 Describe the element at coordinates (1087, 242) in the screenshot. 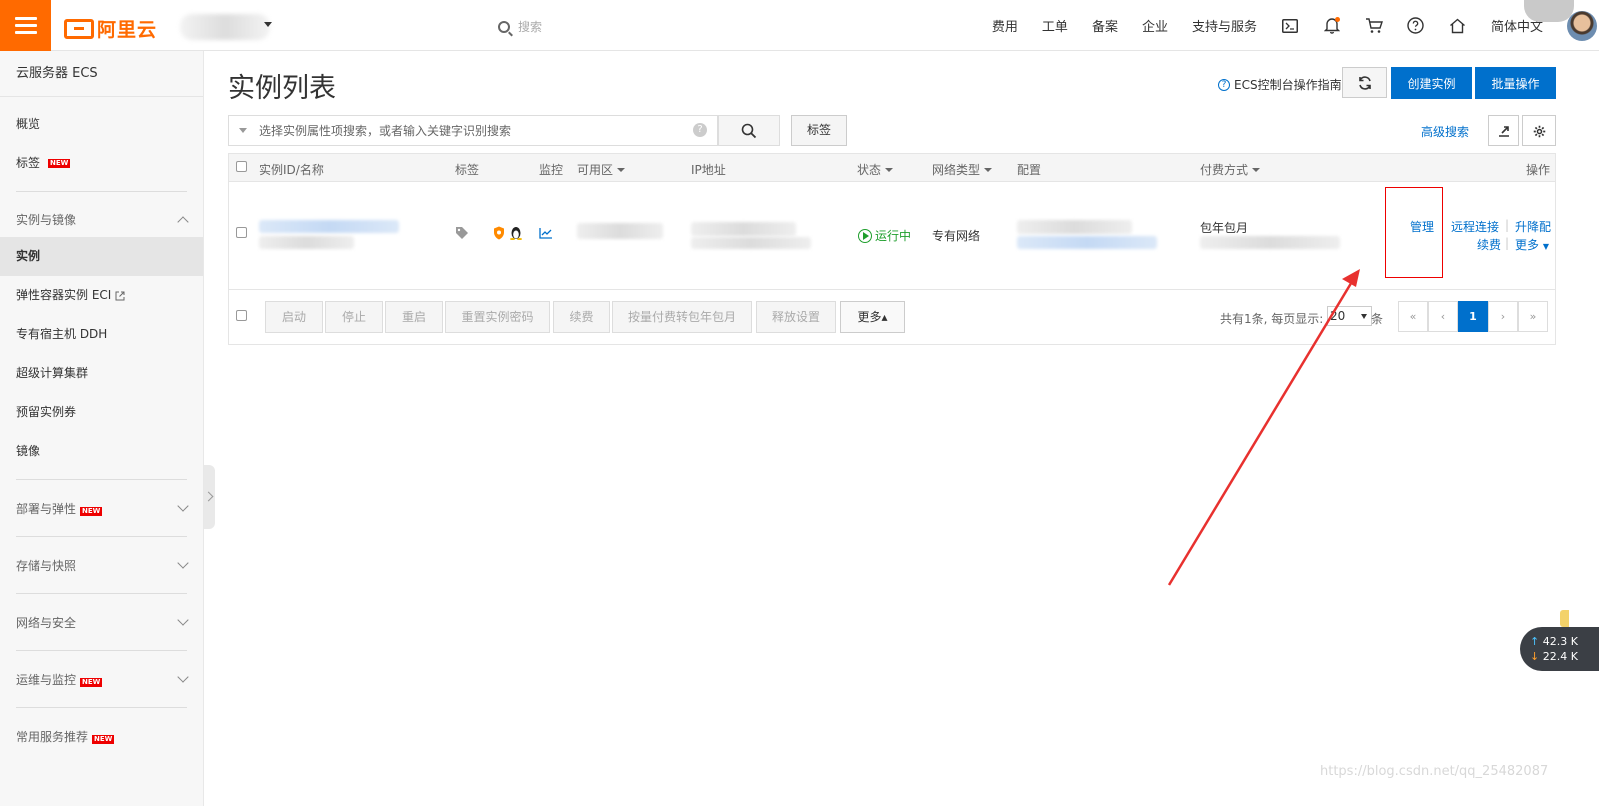

I see `config-spec-link` at that location.